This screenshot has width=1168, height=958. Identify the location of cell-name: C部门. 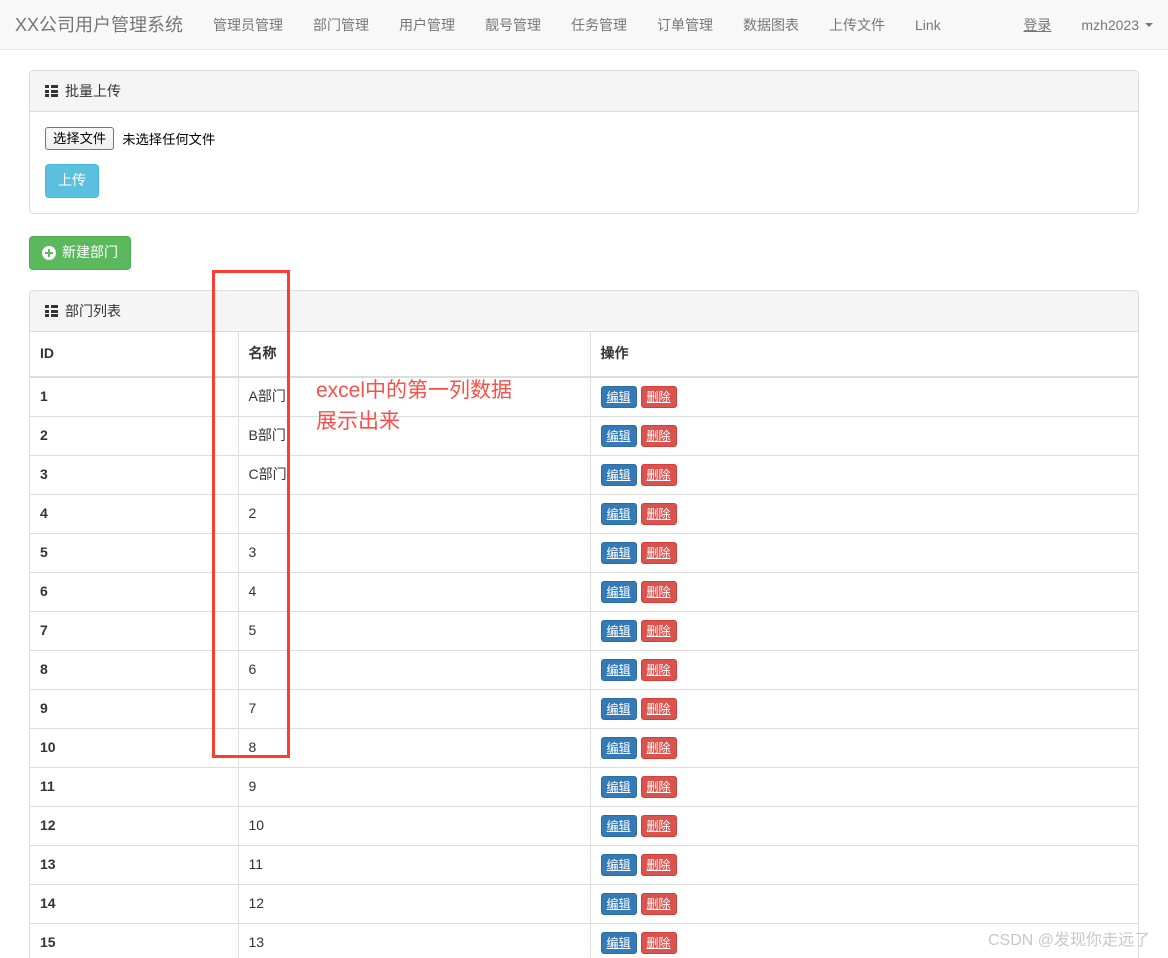
(413, 475).